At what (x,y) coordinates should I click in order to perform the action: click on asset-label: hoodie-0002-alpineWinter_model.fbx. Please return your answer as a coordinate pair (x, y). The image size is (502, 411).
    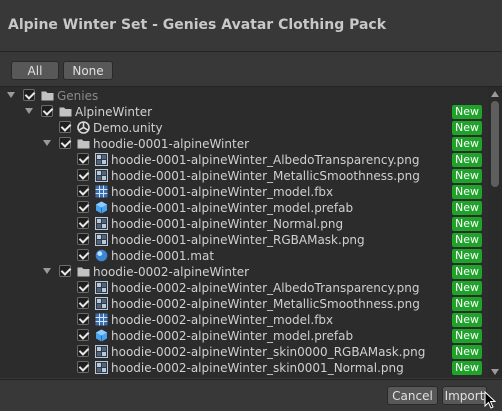
    Looking at the image, I should click on (222, 320).